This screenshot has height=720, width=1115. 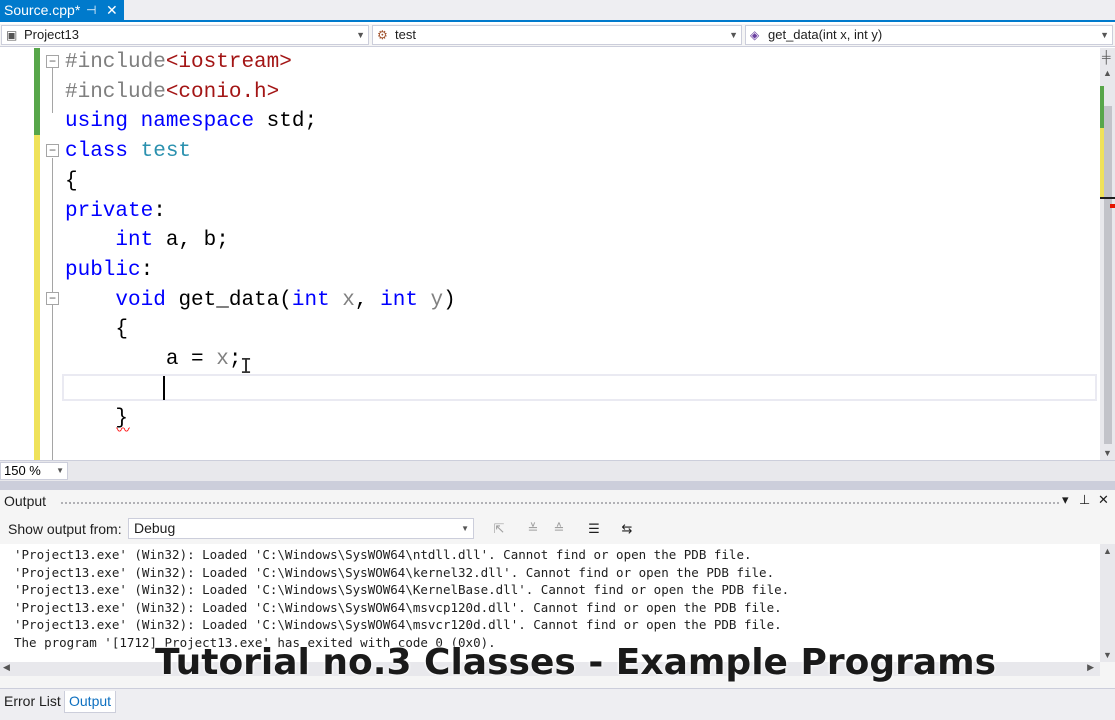 I want to click on output-title: Output, so click(x=25, y=501).